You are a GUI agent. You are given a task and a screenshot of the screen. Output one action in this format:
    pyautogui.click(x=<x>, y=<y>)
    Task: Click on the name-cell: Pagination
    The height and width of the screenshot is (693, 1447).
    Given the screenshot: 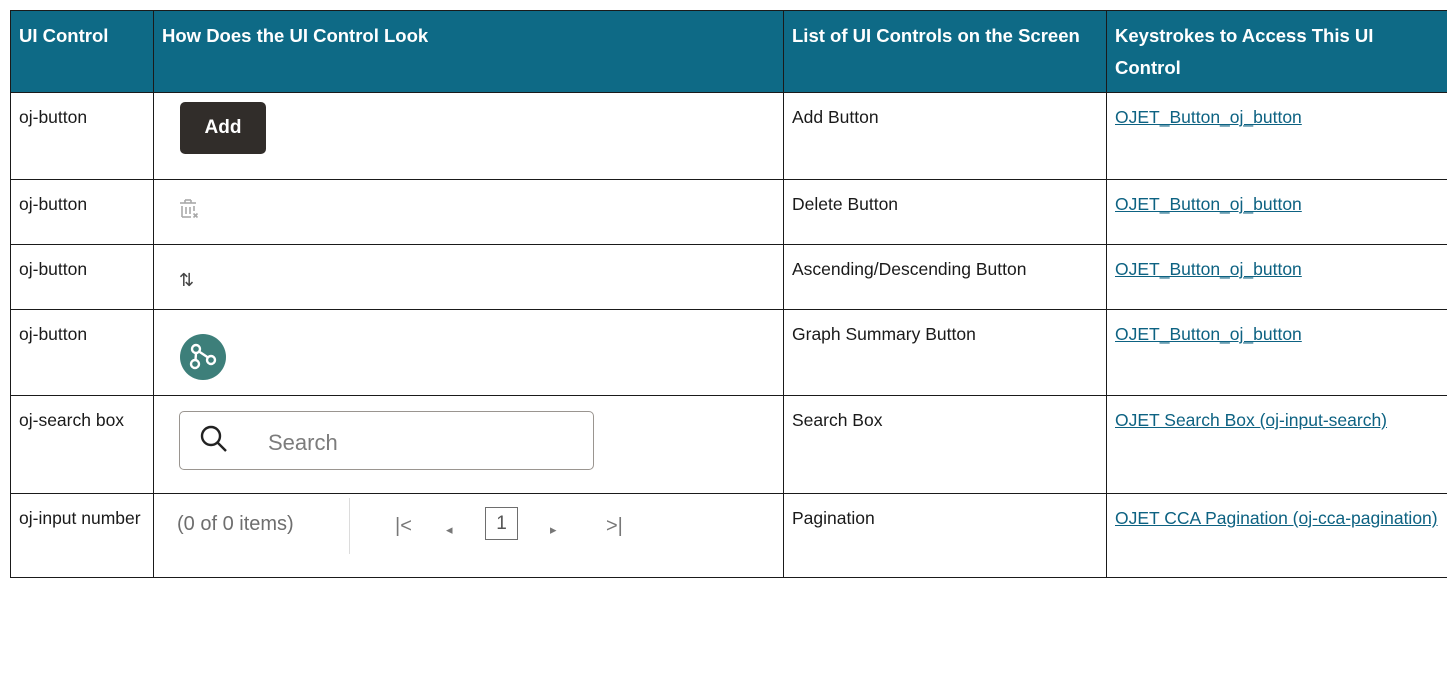 What is the action you would take?
    pyautogui.click(x=945, y=536)
    